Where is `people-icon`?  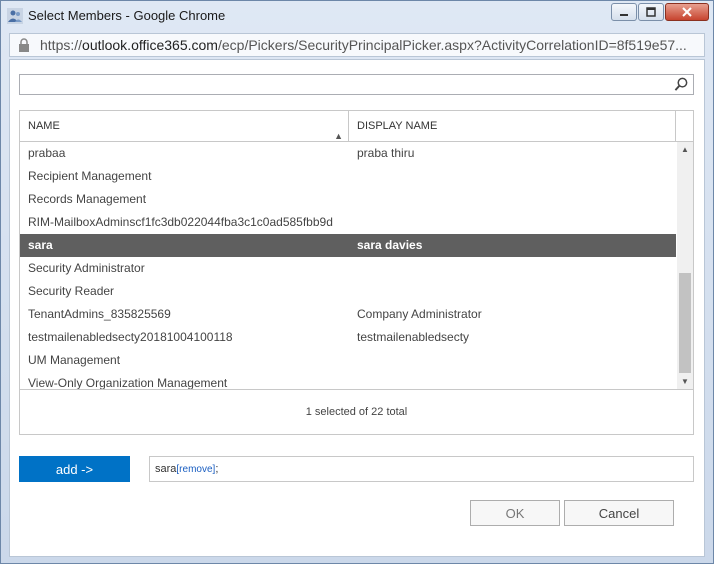 people-icon is located at coordinates (15, 16).